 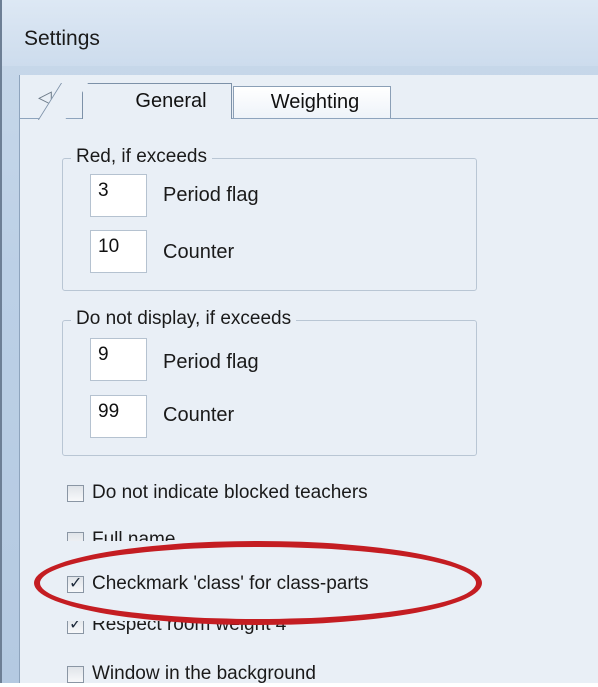 I want to click on option-do-not-indicate-blocked-teachers: Do not indicate blocked teachers, so click(x=217, y=493).